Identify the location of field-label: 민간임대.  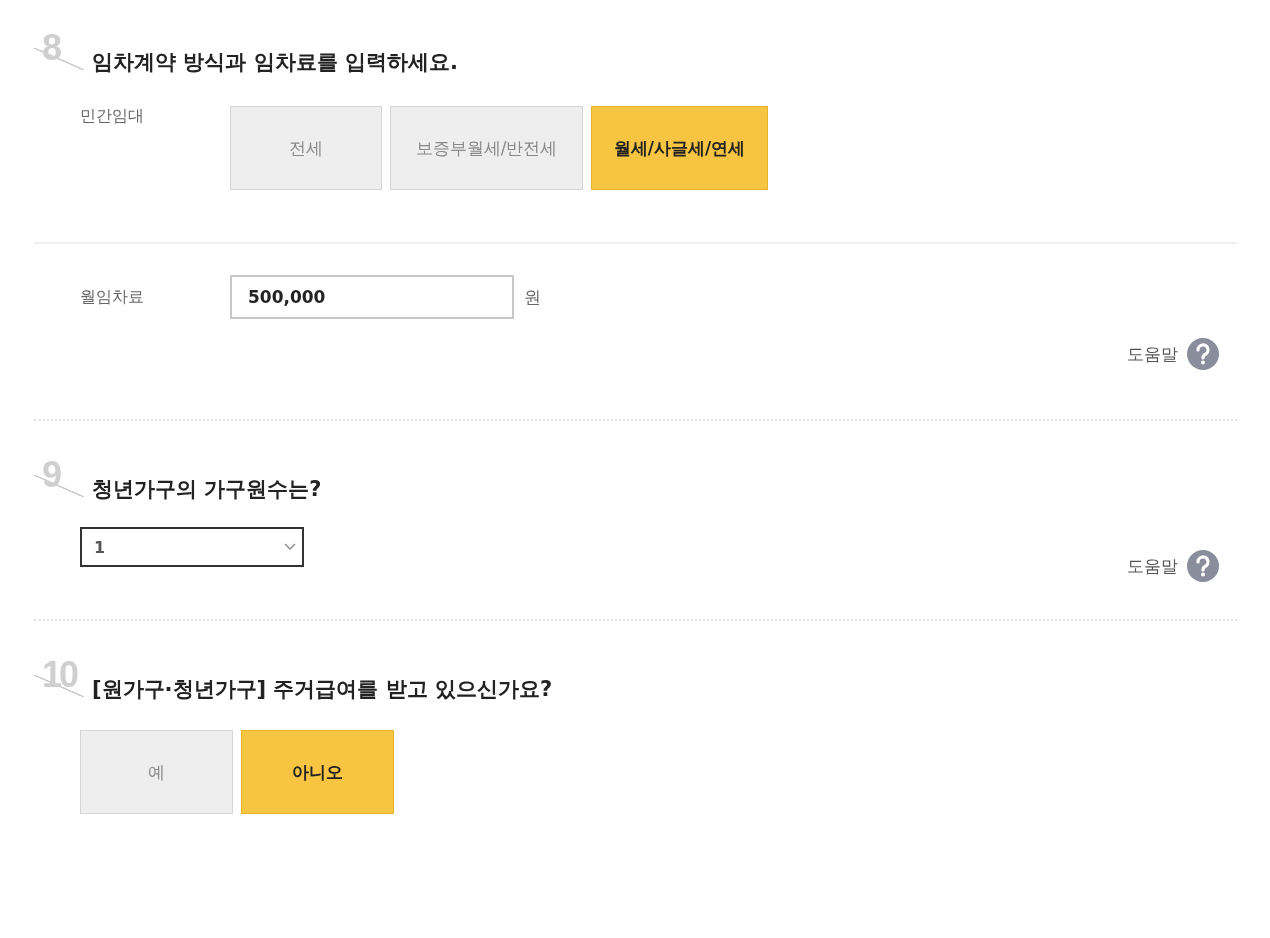
(112, 116).